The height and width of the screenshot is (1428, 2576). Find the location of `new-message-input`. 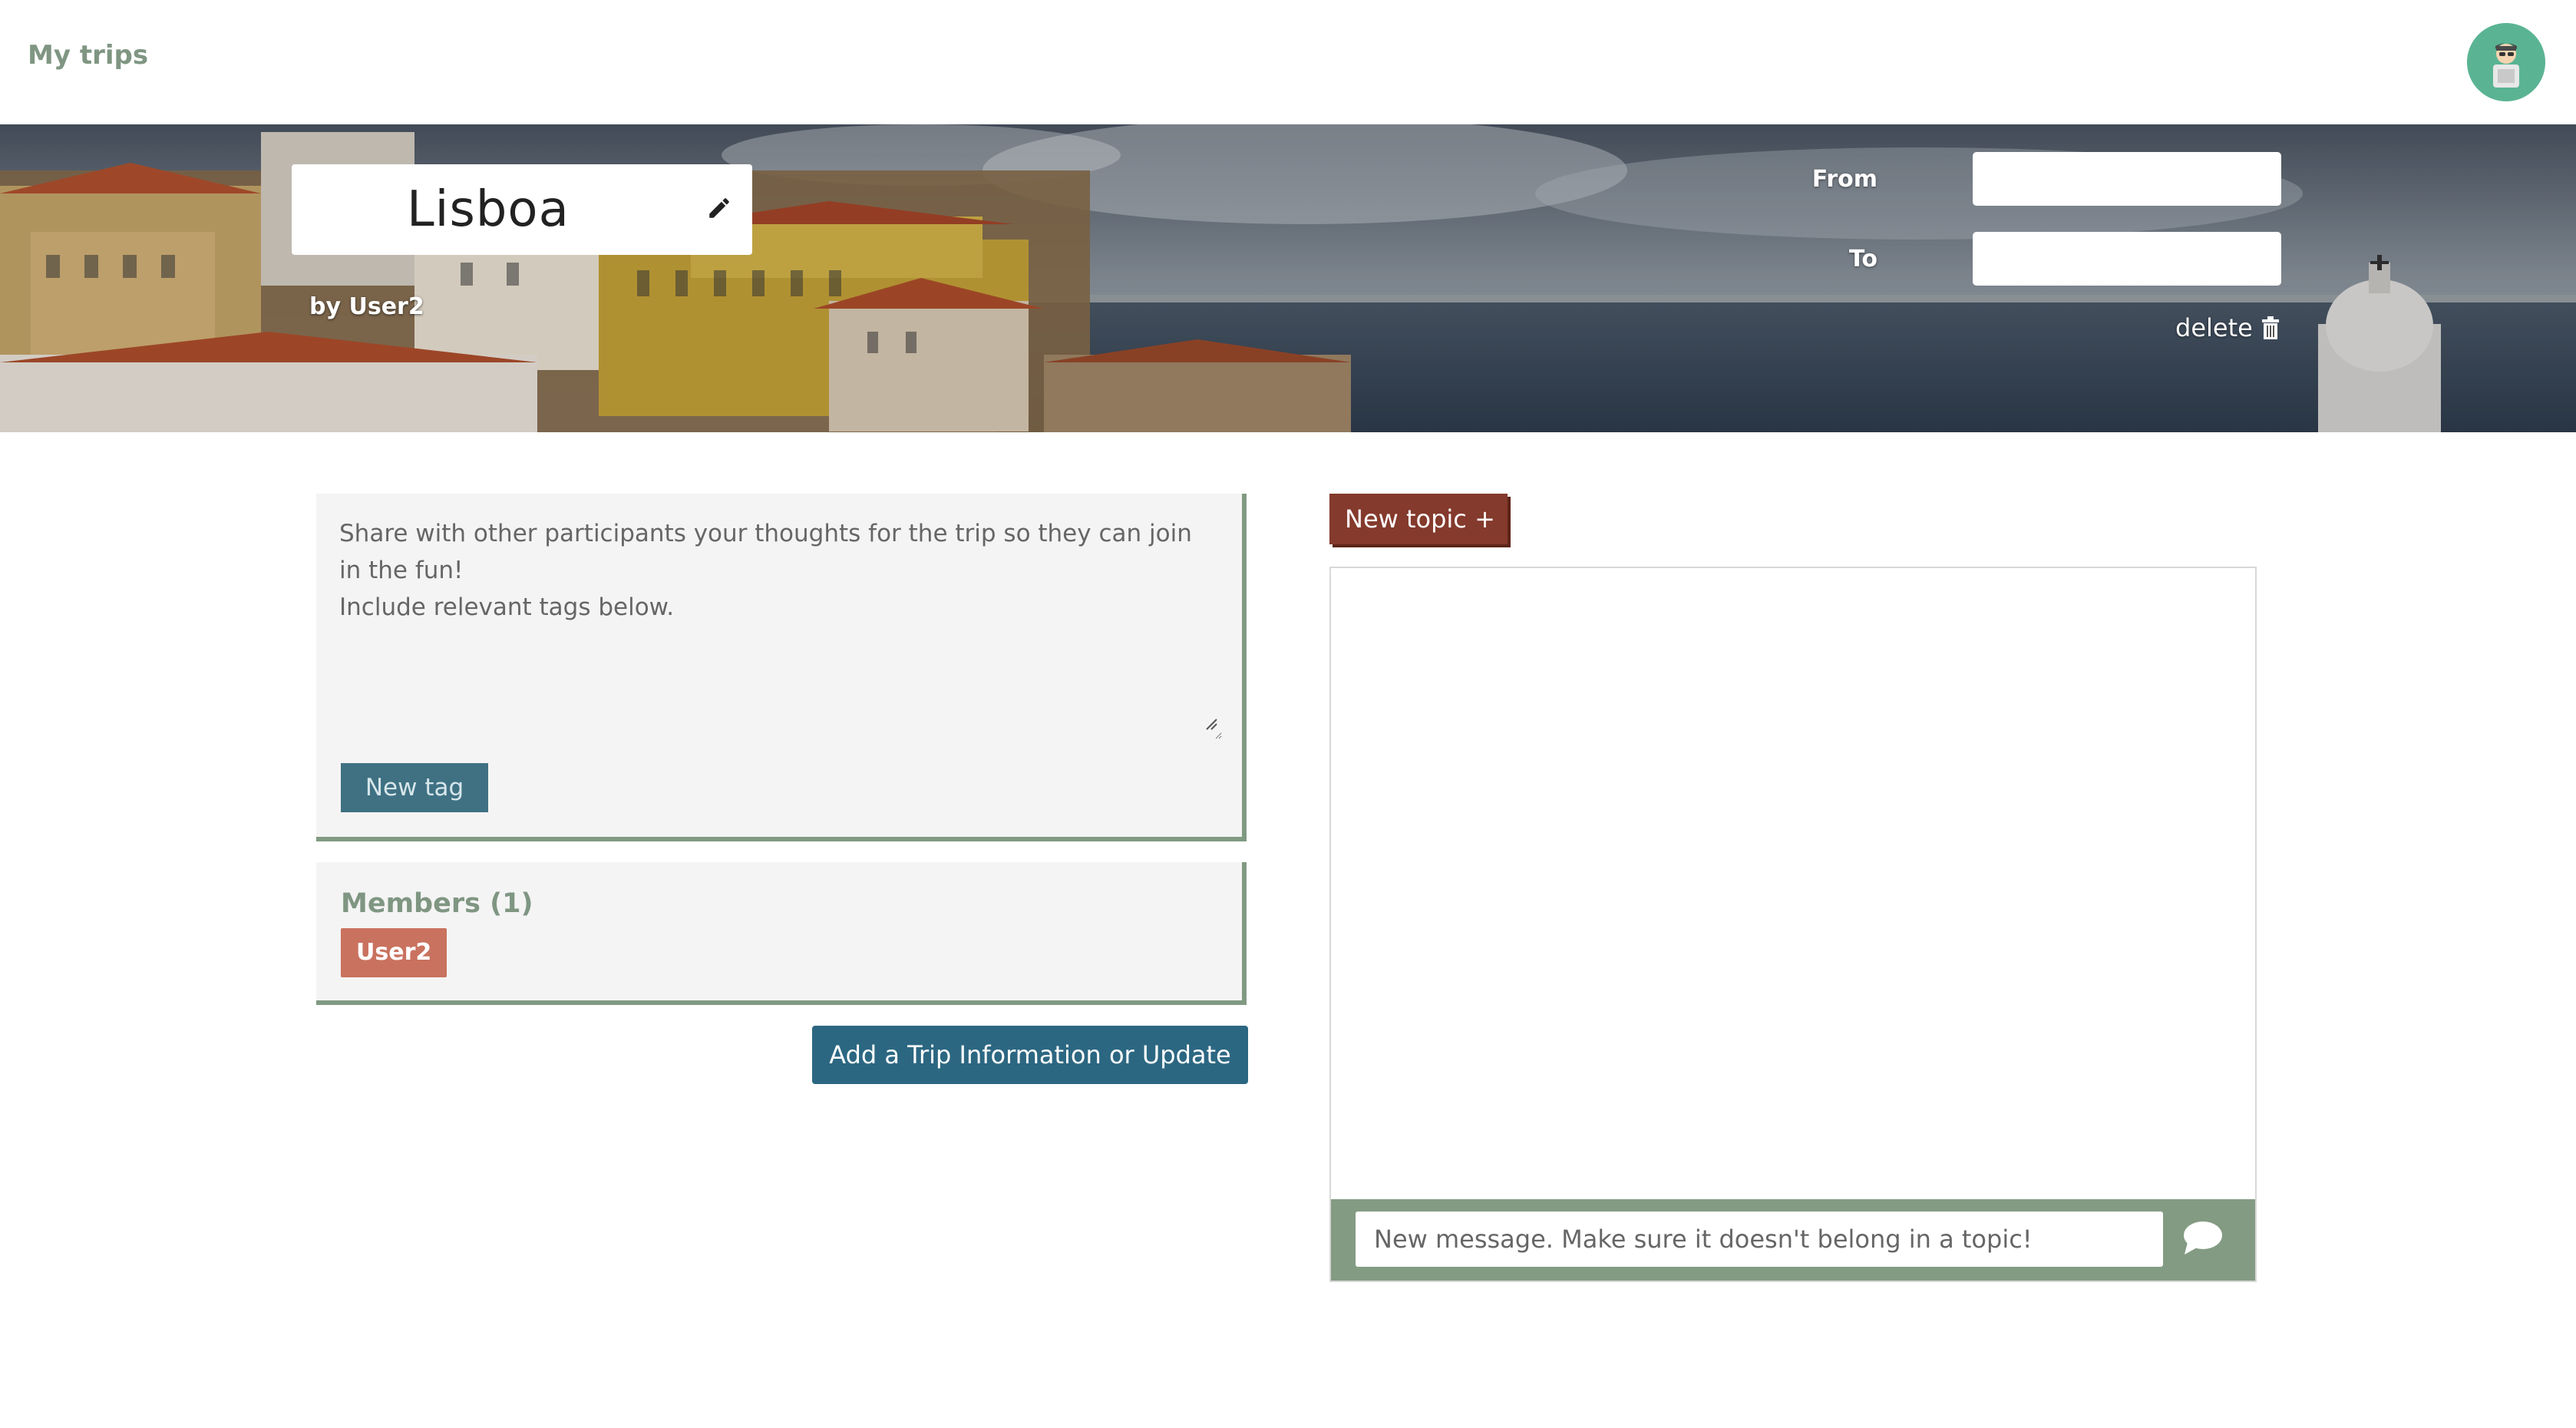

new-message-input is located at coordinates (1759, 1239).